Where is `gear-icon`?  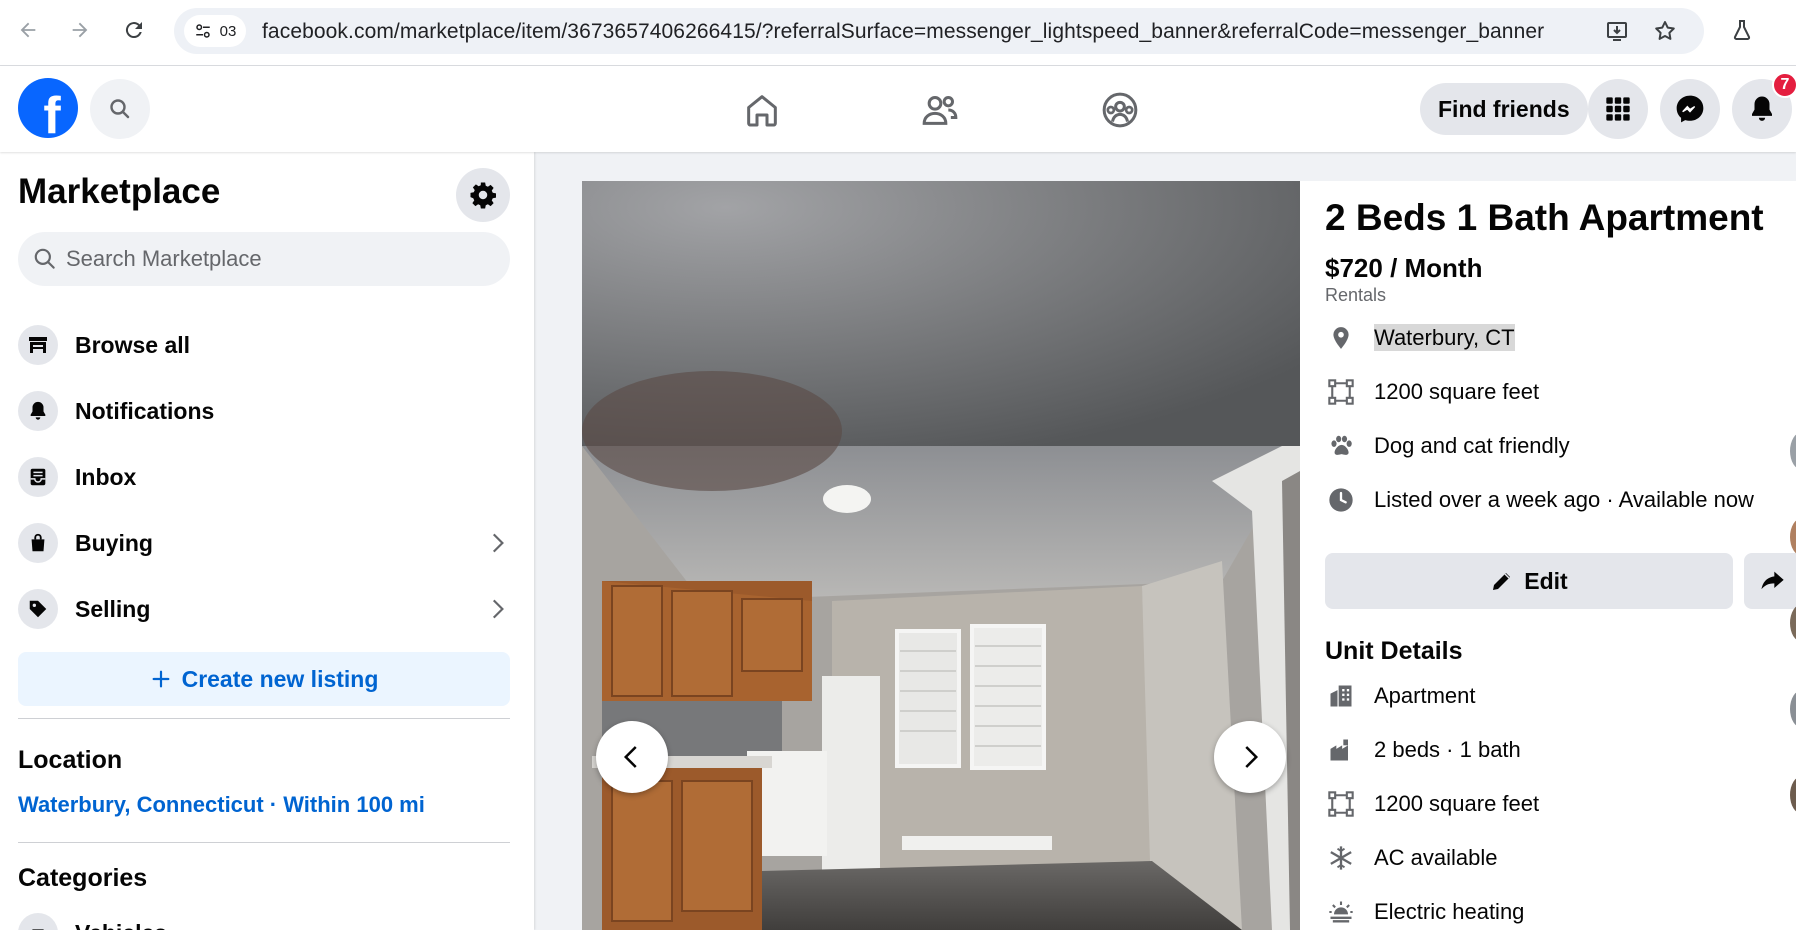 gear-icon is located at coordinates (483, 195).